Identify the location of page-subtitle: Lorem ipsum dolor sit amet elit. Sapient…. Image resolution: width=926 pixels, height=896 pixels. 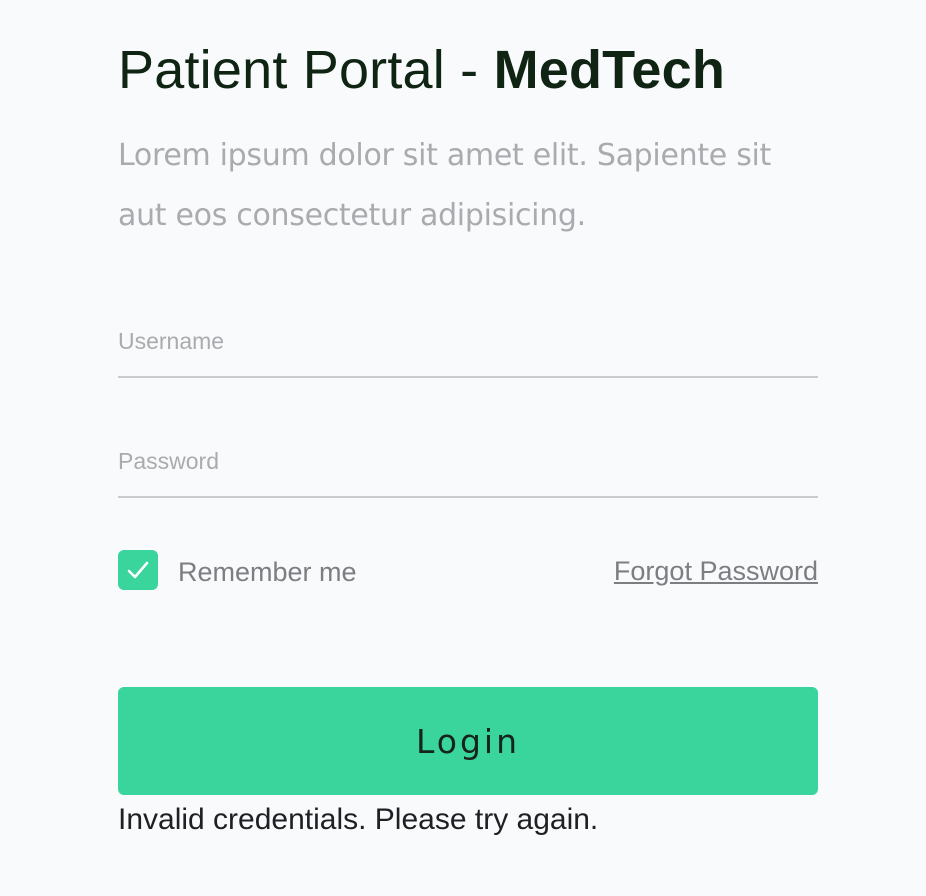
(445, 185).